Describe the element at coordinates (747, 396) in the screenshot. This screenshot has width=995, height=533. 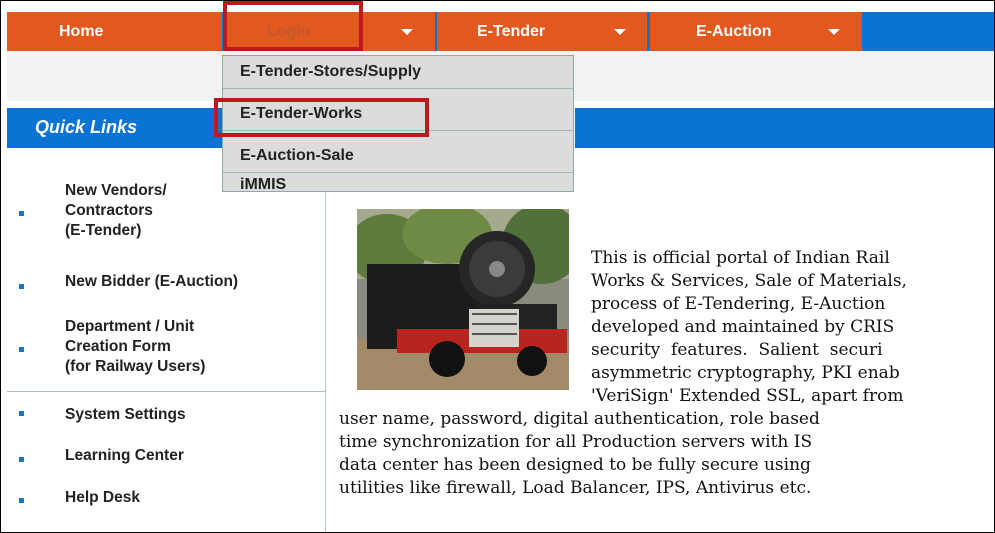
I see `content-line: 'VeriSign' Extended SSL, apart from` at that location.